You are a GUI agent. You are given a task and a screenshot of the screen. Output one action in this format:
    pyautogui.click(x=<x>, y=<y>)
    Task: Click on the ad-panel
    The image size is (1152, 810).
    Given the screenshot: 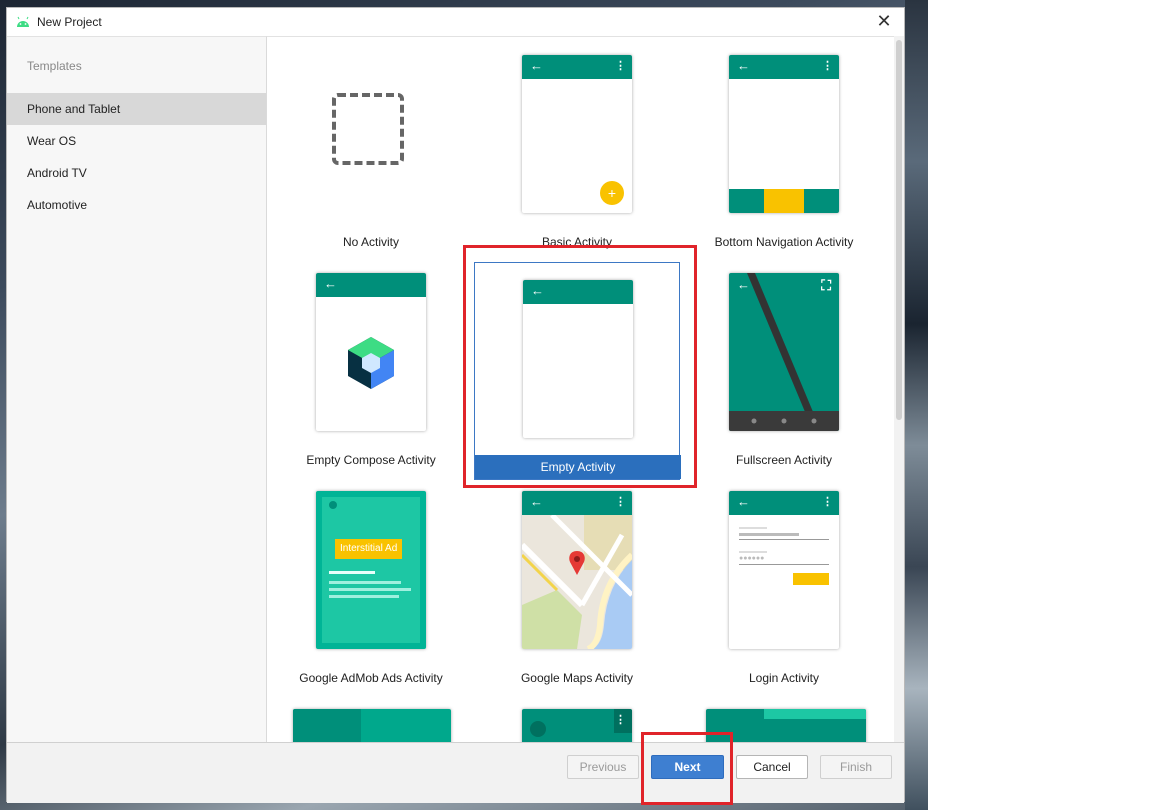 What is the action you would take?
    pyautogui.click(x=371, y=570)
    